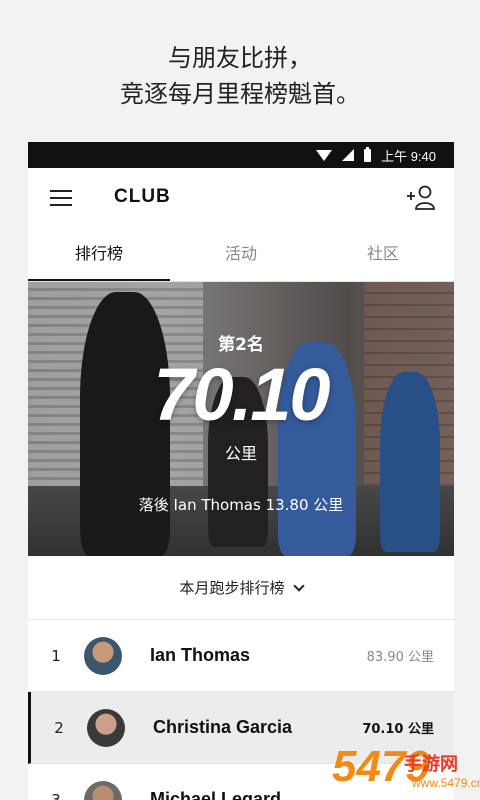 The width and height of the screenshot is (480, 800). Describe the element at coordinates (232, 588) in the screenshot. I see `selector-label: 本月跑步排行榜` at that location.